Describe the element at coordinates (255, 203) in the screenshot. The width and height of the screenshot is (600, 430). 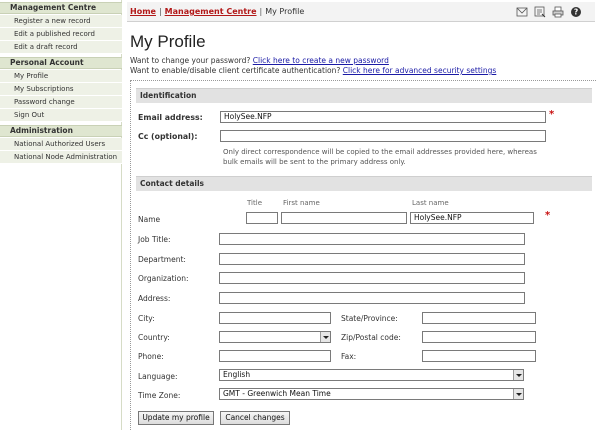
I see `title-column-label: Title` at that location.